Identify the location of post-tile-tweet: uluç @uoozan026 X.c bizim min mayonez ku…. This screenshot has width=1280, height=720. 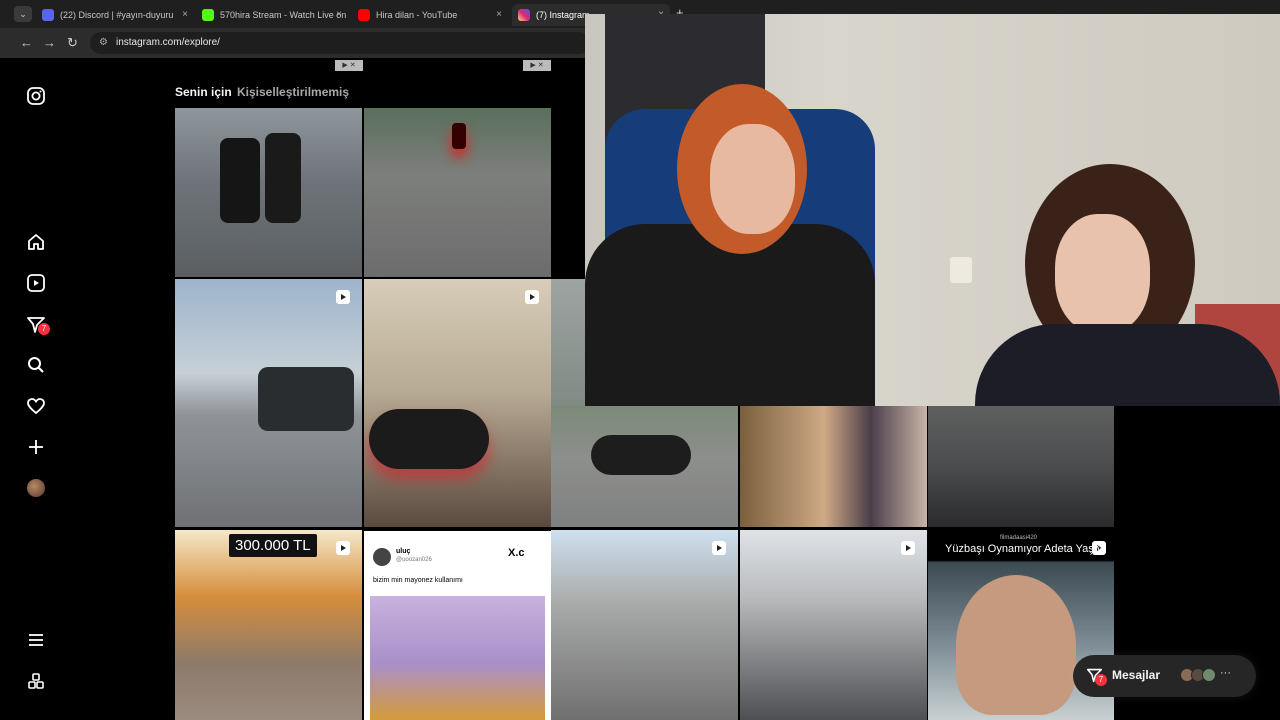
(457, 625).